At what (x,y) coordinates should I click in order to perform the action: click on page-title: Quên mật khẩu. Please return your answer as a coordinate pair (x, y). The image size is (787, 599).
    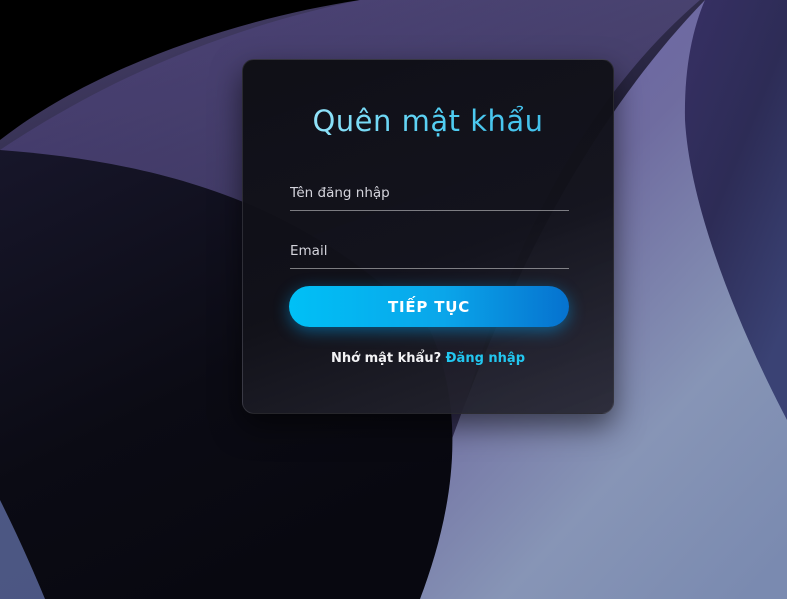
    Looking at the image, I should click on (428, 121).